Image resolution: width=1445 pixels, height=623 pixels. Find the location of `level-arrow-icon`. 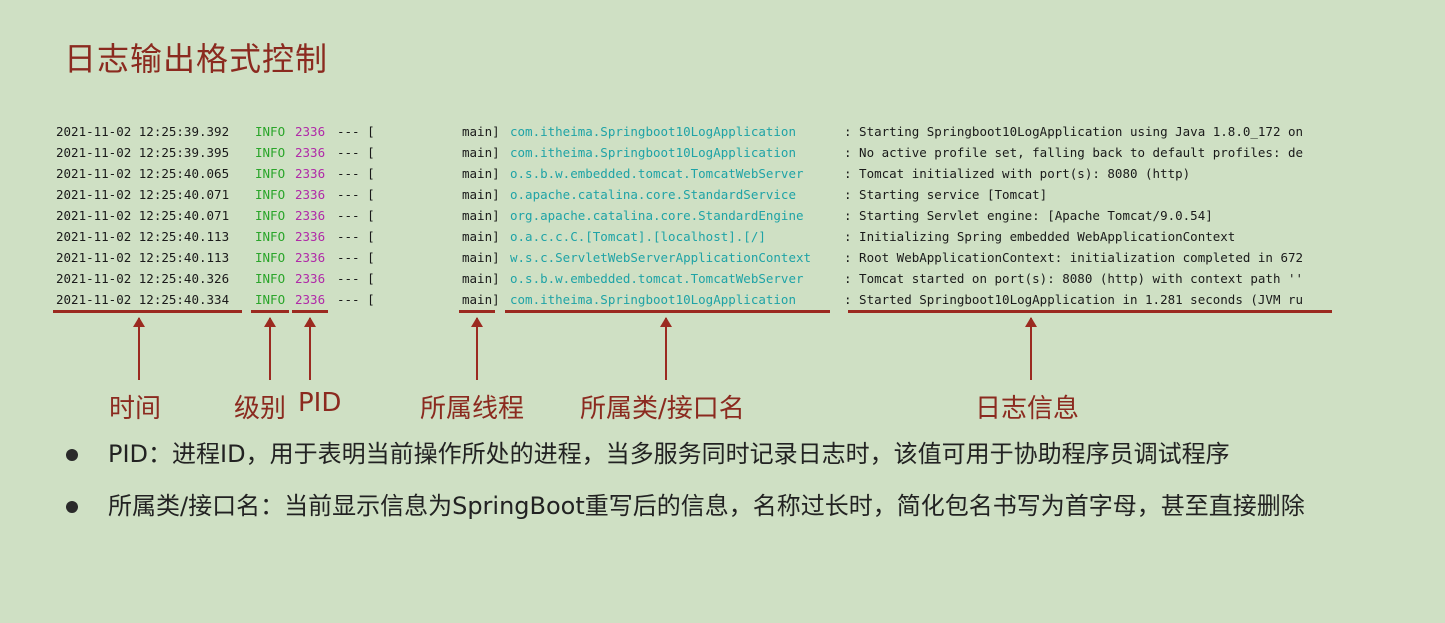

level-arrow-icon is located at coordinates (270, 348).